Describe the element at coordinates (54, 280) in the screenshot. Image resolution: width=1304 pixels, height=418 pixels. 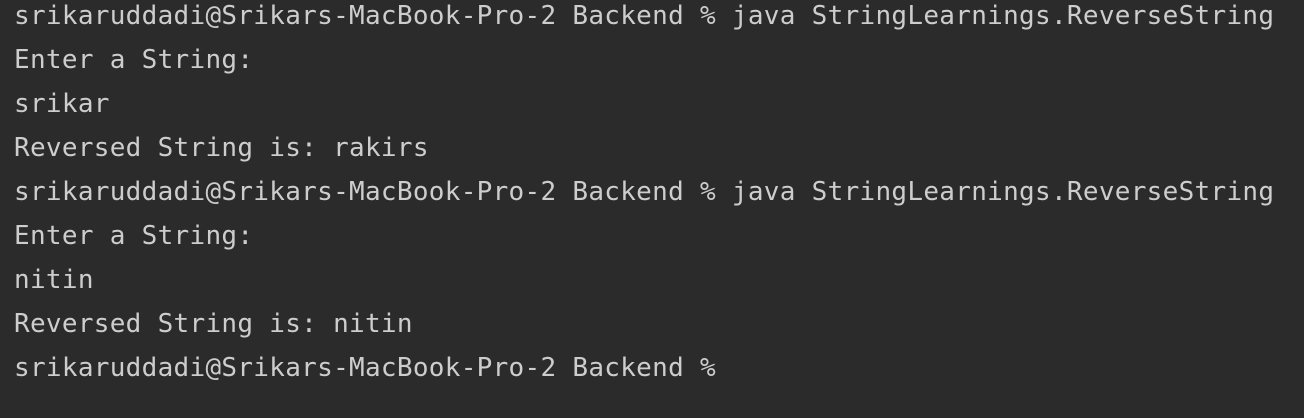
I see `terminal-line-input: nitin` at that location.